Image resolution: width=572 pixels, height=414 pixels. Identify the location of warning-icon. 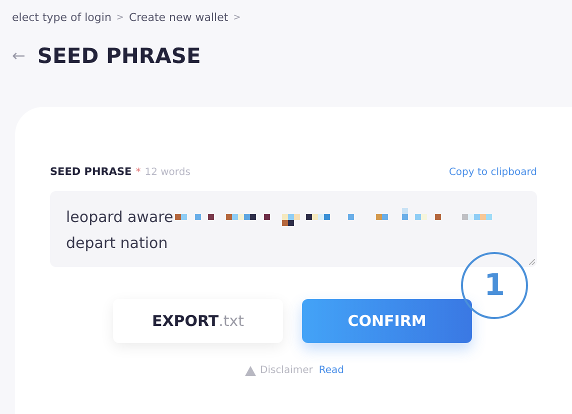
(250, 371).